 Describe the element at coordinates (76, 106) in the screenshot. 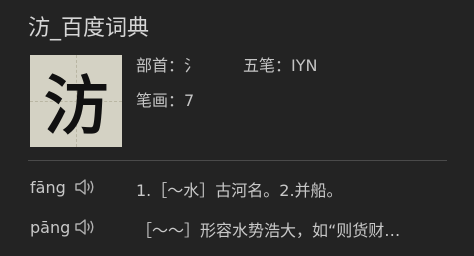

I see `character-glyph: 汸` at that location.